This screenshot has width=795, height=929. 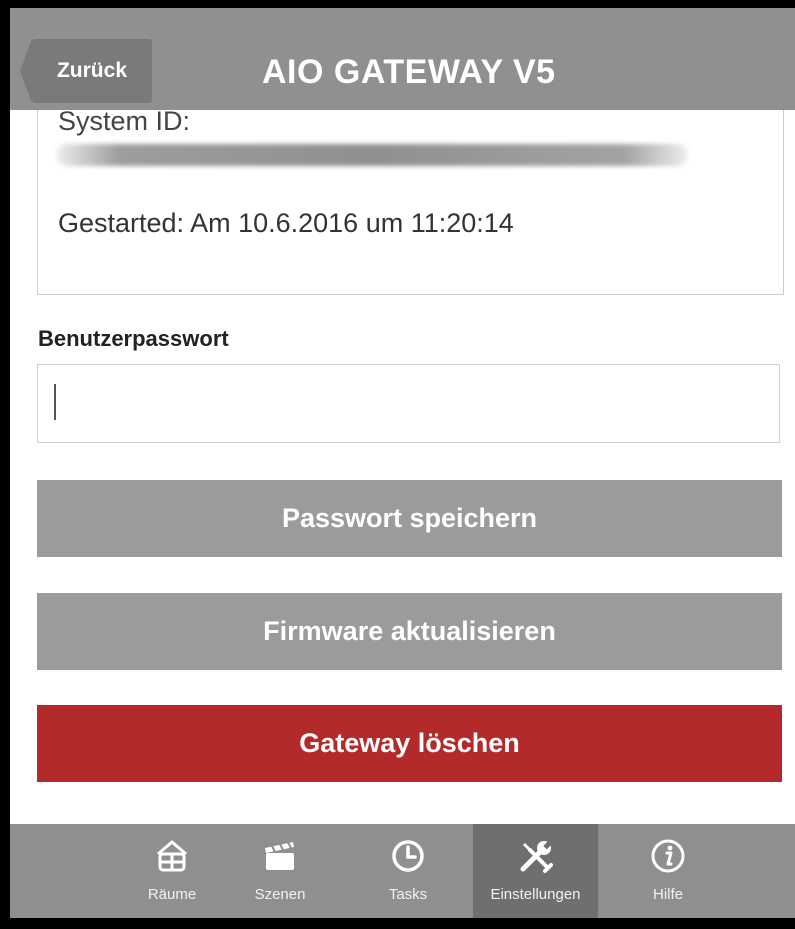 What do you see at coordinates (536, 856) in the screenshot?
I see `tools-icon` at bounding box center [536, 856].